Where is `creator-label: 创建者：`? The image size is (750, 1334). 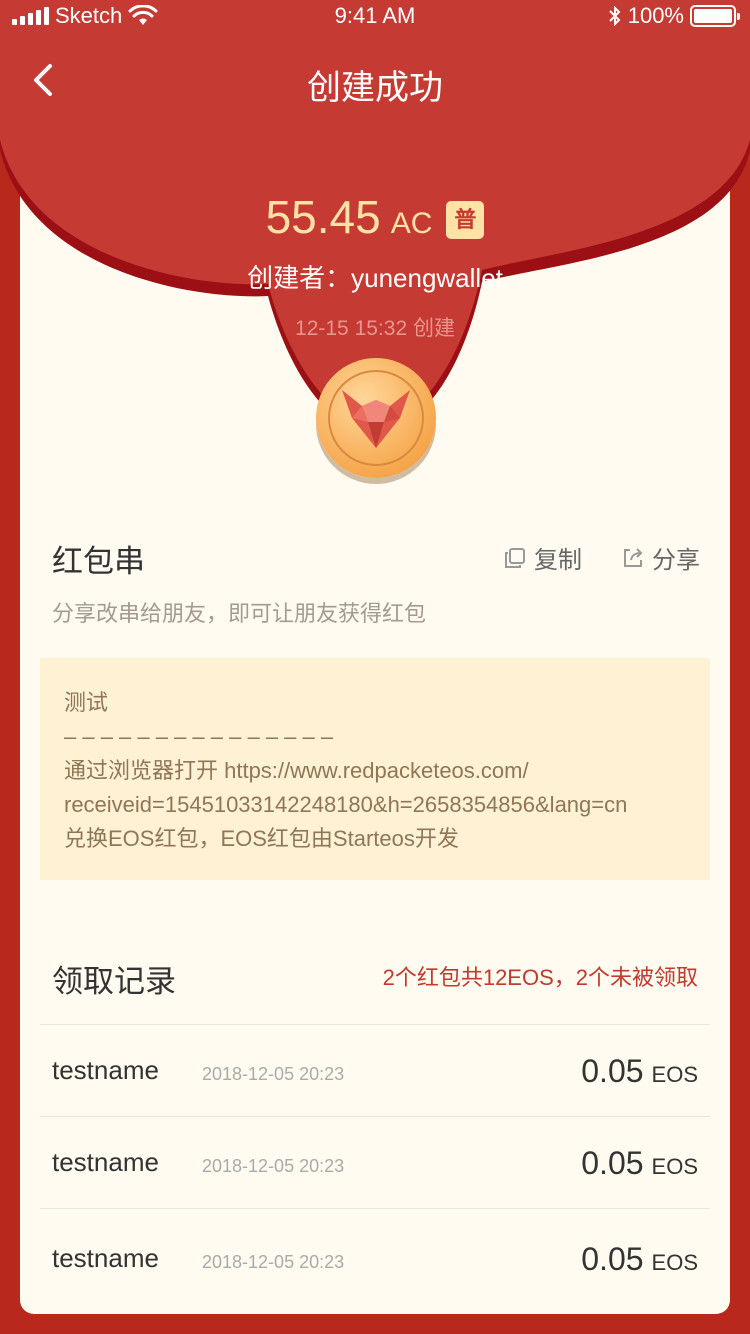 creator-label: 创建者： is located at coordinates (299, 278).